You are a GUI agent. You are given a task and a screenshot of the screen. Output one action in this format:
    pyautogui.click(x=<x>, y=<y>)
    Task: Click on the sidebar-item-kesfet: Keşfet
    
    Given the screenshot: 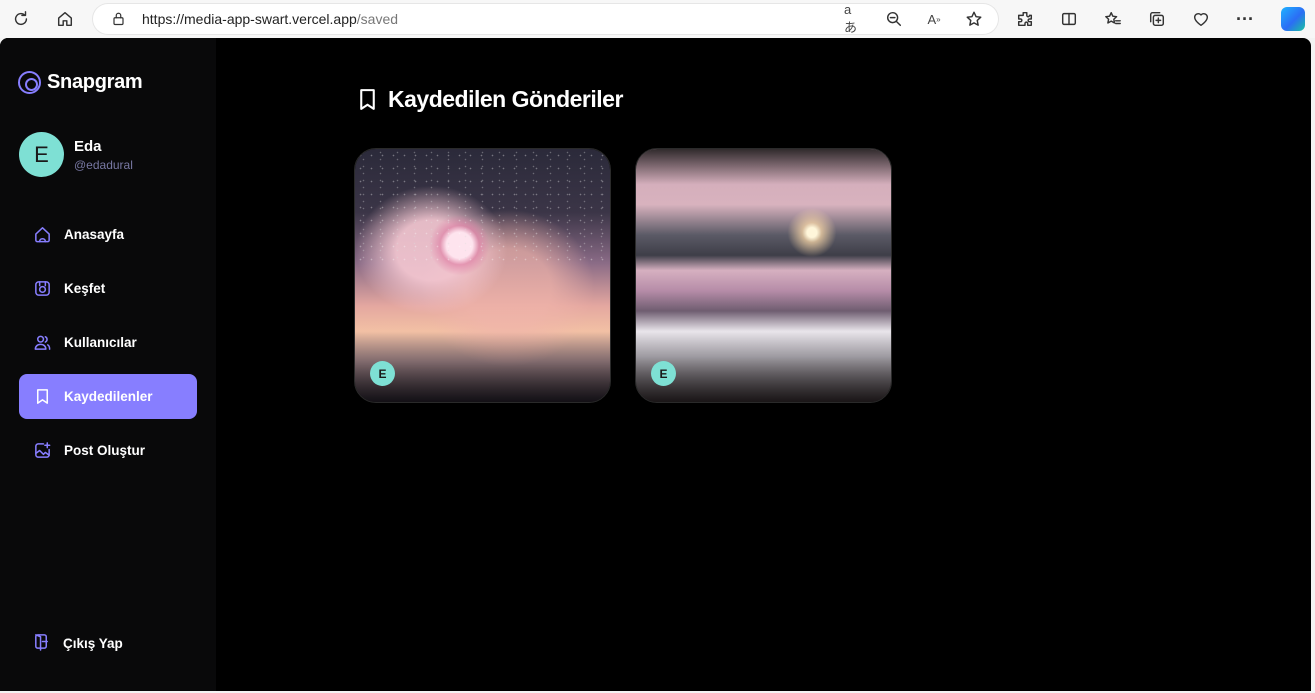 What is the action you would take?
    pyautogui.click(x=108, y=288)
    